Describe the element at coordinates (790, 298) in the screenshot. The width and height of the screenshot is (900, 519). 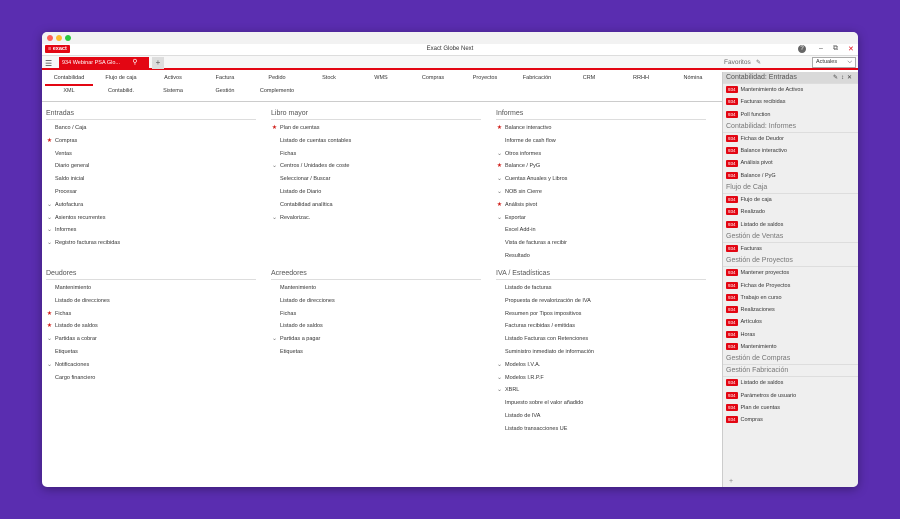
I see `favorite-item: 934 Trabajo en curso` at that location.